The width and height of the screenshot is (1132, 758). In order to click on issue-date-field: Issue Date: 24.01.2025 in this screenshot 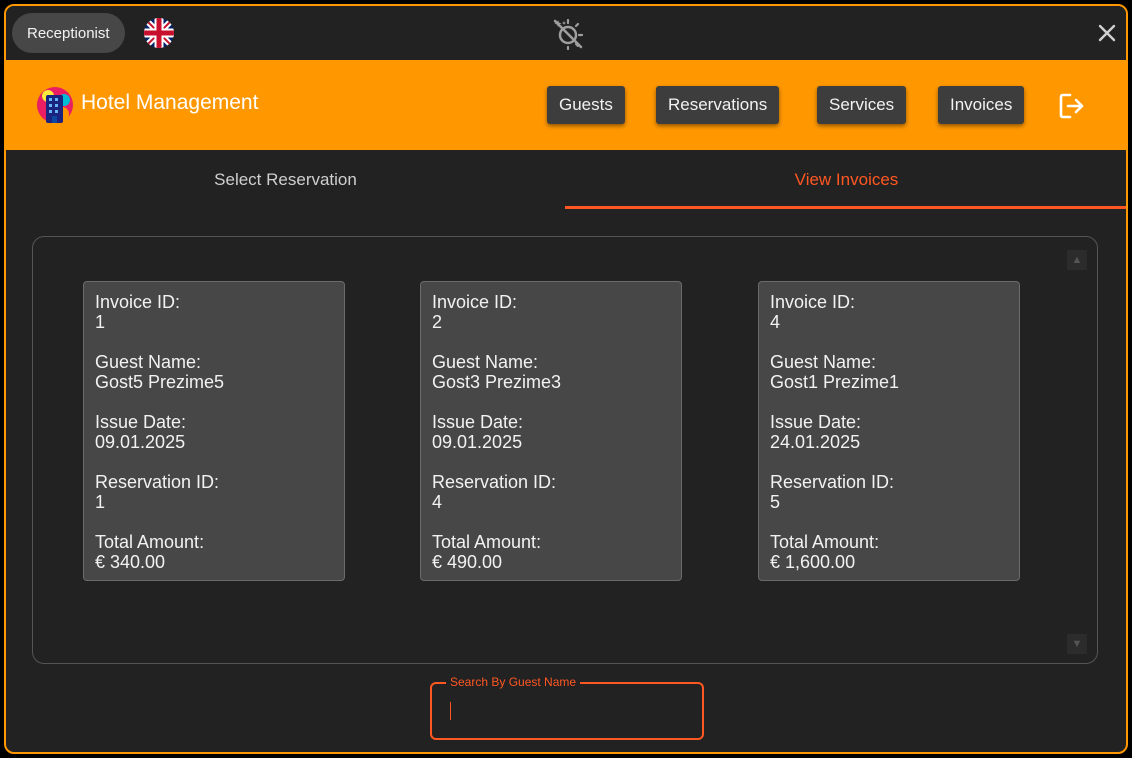, I will do `click(889, 432)`.